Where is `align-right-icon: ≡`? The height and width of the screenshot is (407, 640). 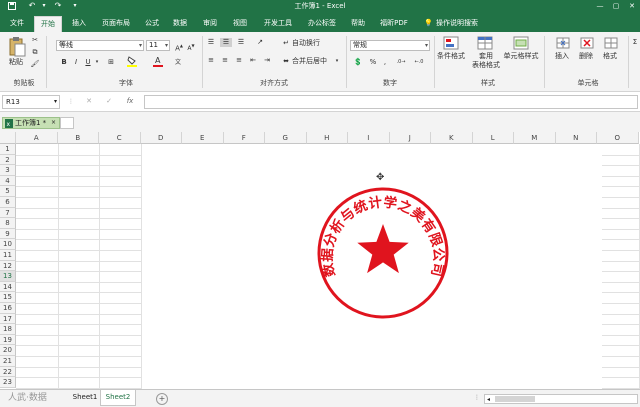
align-right-icon: ≡ is located at coordinates (239, 60).